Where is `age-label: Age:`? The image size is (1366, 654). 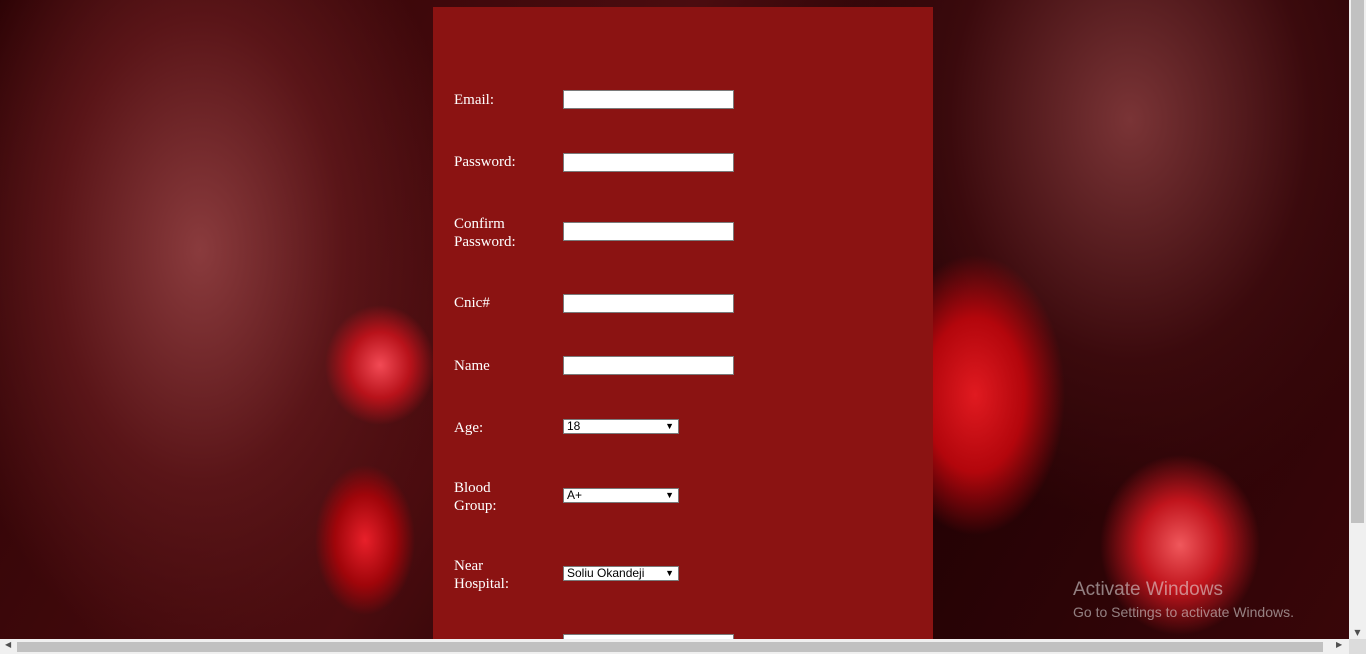 age-label: Age: is located at coordinates (469, 428).